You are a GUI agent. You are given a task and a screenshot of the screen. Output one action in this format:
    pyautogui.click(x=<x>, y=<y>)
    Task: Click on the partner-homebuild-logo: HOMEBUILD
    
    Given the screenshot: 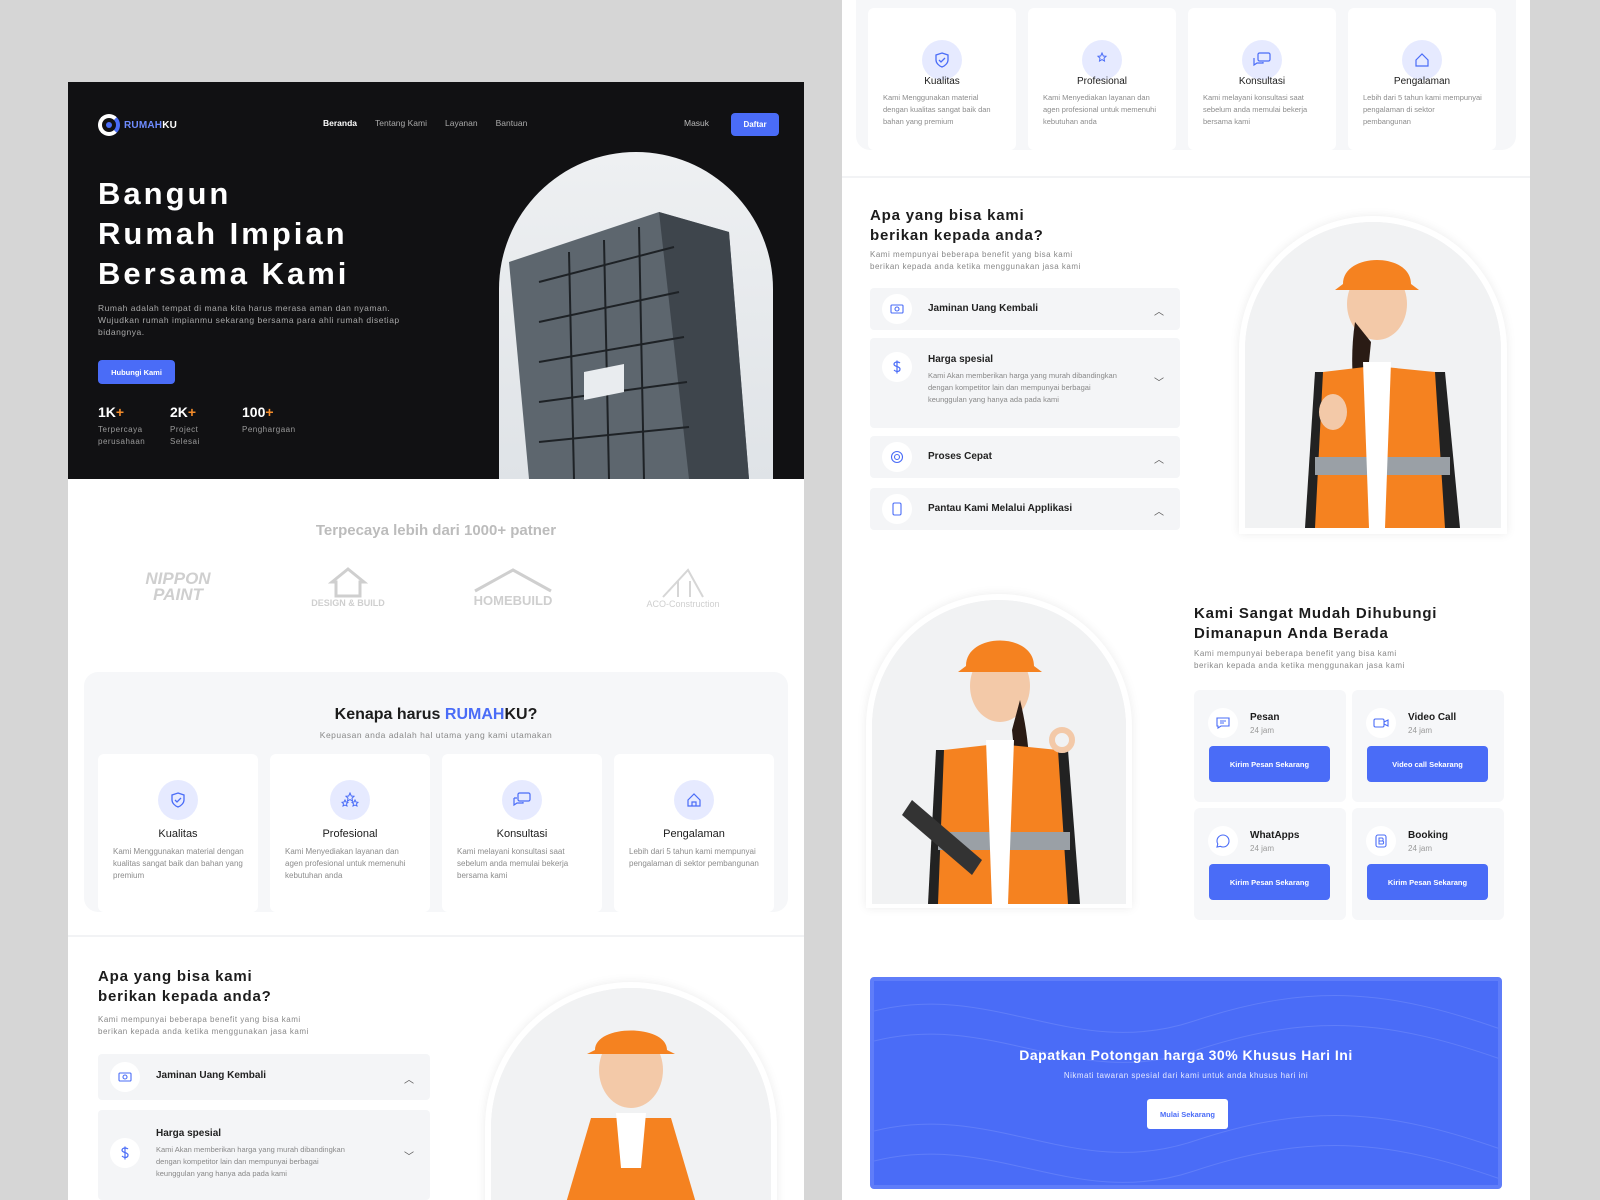 What is the action you would take?
    pyautogui.click(x=513, y=587)
    